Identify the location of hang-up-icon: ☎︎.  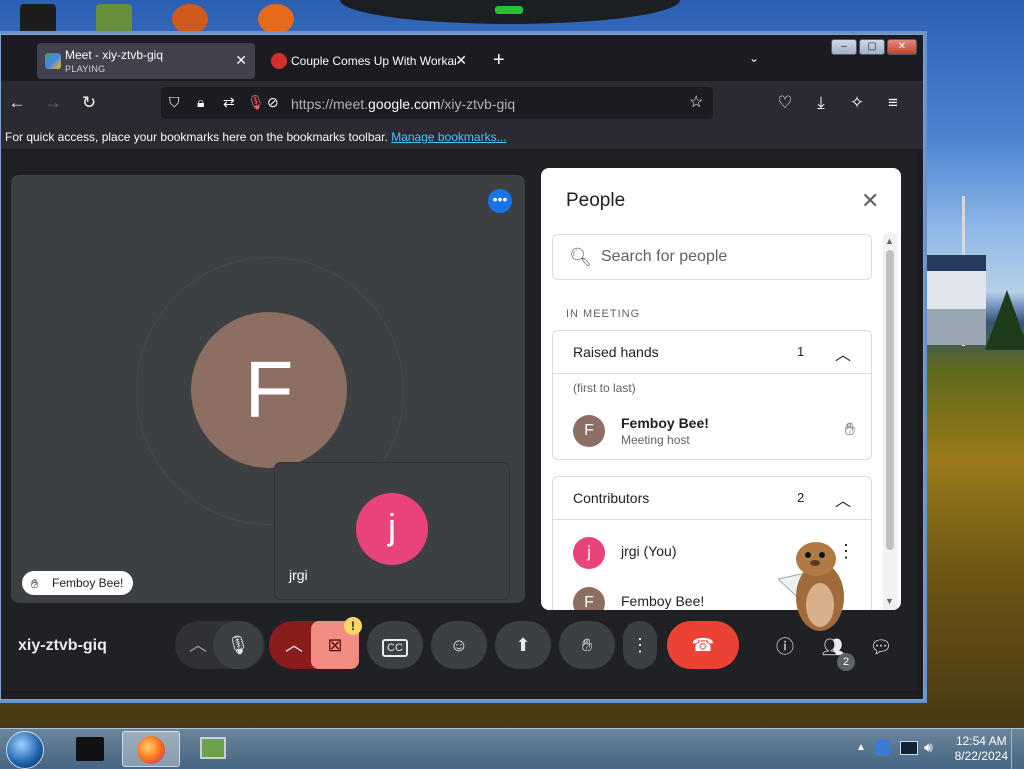
(703, 645).